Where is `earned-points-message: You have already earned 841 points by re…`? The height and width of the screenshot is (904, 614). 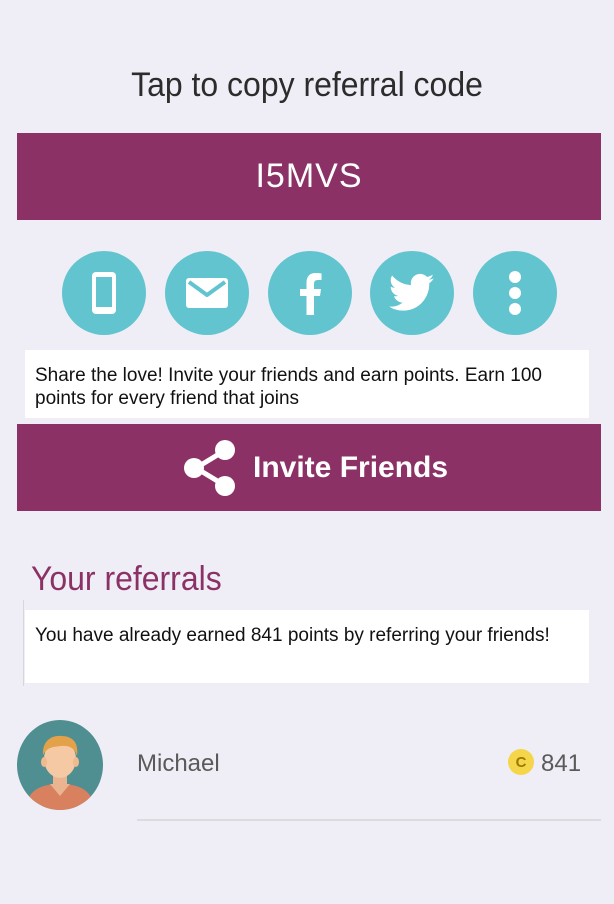
earned-points-message: You have already earned 841 points by re… is located at coordinates (306, 643).